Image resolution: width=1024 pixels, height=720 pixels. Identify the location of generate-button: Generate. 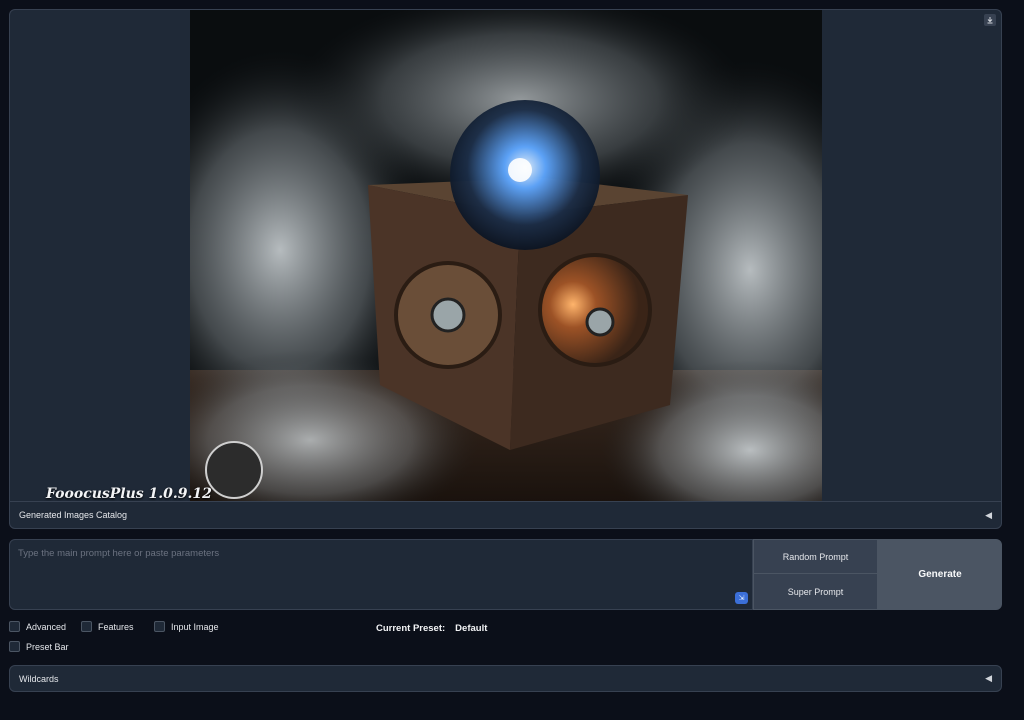
(940, 574).